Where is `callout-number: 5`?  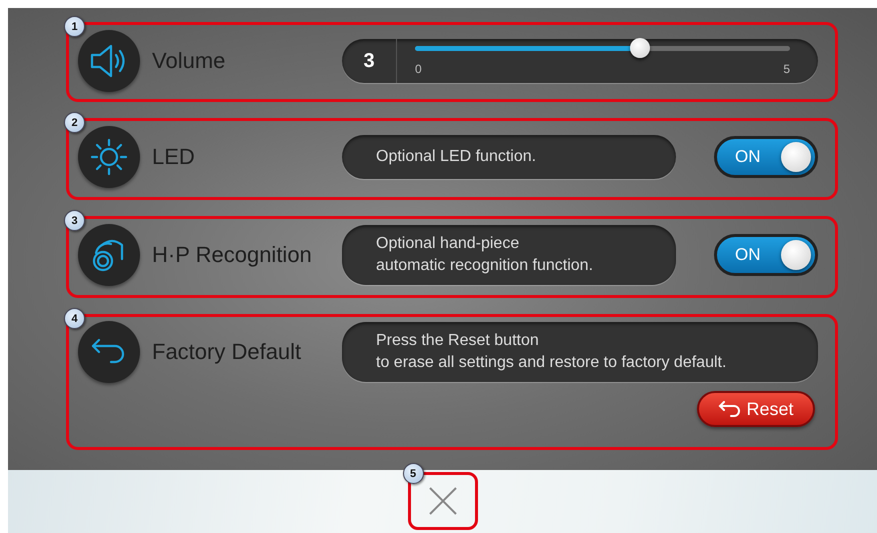
callout-number: 5 is located at coordinates (413, 473).